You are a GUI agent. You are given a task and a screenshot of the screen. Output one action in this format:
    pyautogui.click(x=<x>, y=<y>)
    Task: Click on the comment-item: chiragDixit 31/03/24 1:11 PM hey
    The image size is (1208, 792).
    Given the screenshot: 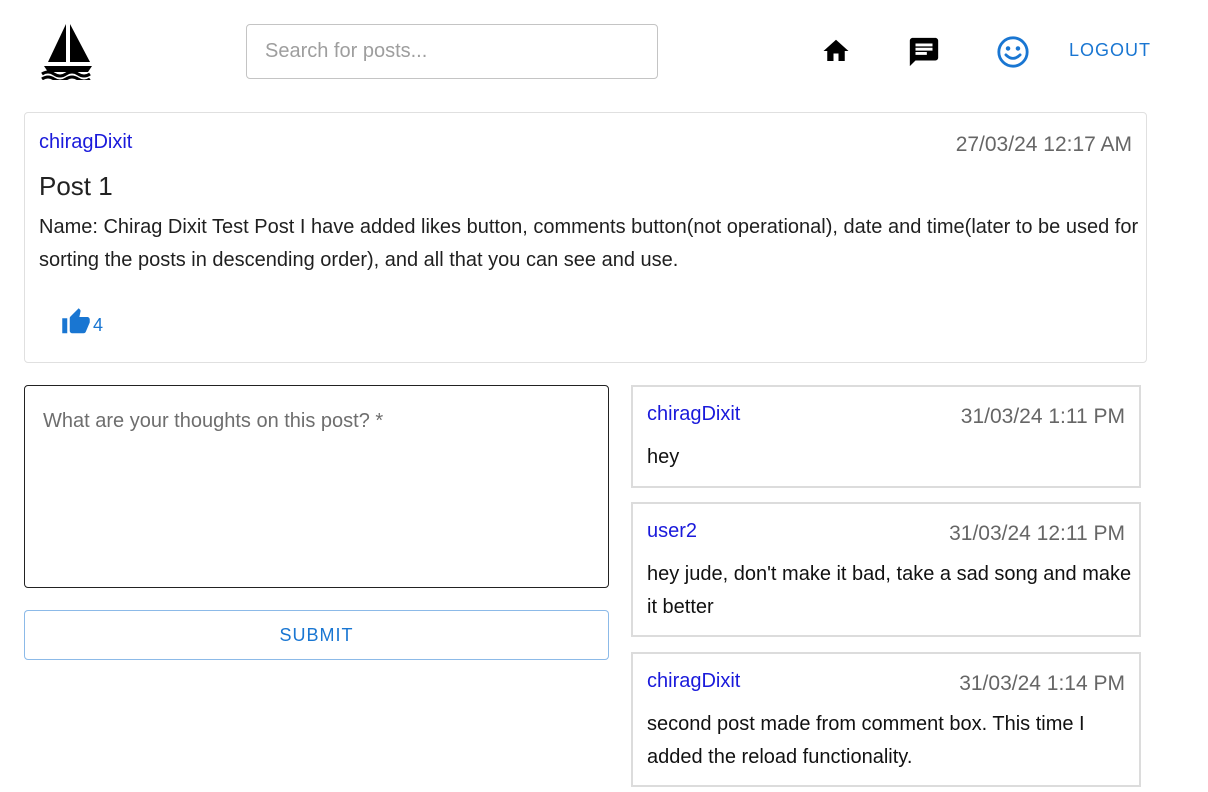 What is the action you would take?
    pyautogui.click(x=886, y=436)
    